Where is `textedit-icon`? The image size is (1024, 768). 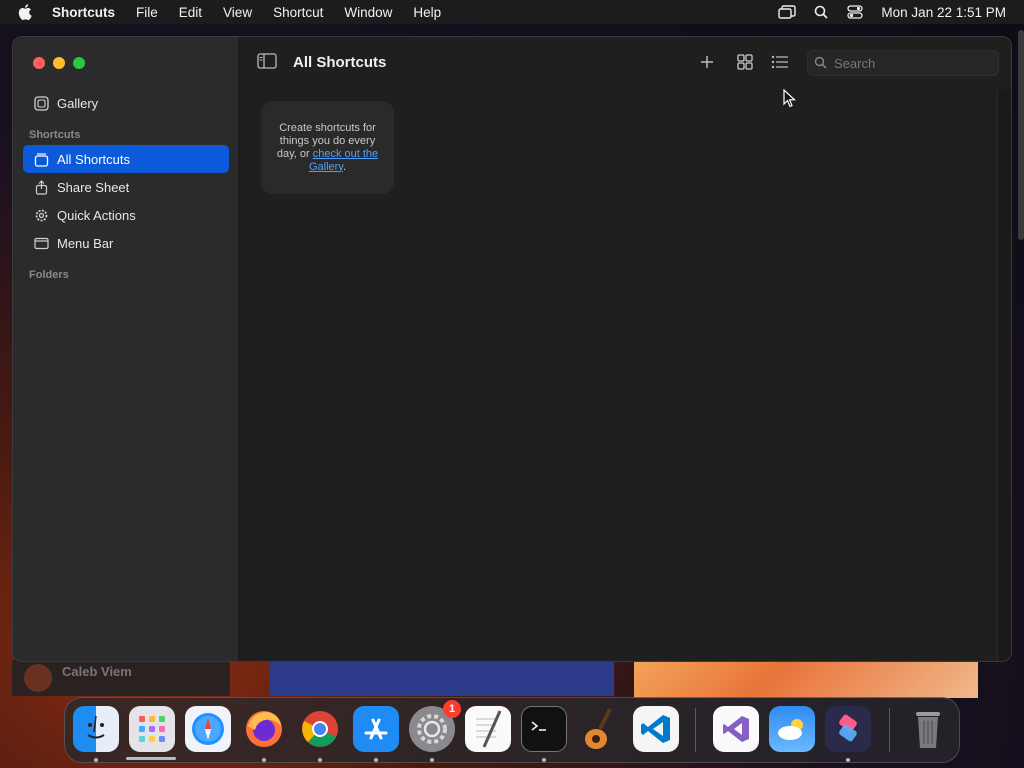
textedit-icon is located at coordinates (488, 729).